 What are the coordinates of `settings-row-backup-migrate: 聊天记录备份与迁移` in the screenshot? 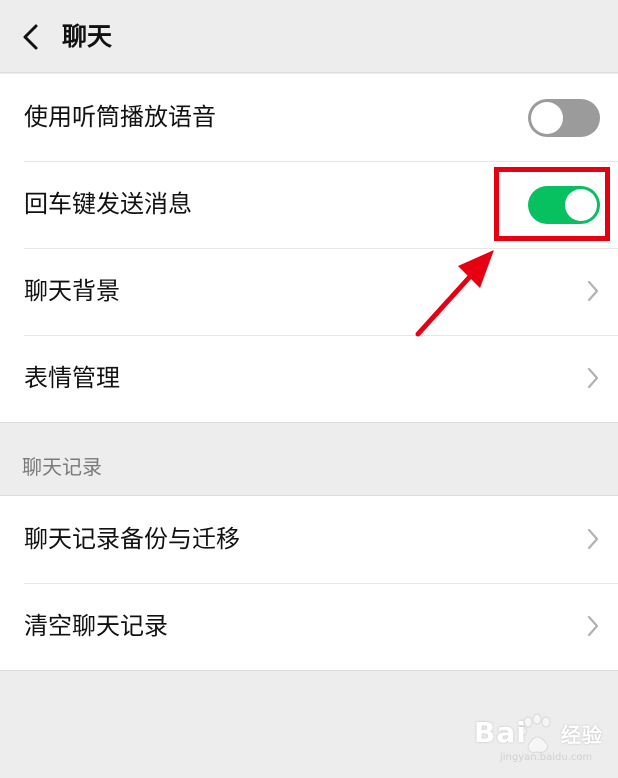 It's located at (309, 539).